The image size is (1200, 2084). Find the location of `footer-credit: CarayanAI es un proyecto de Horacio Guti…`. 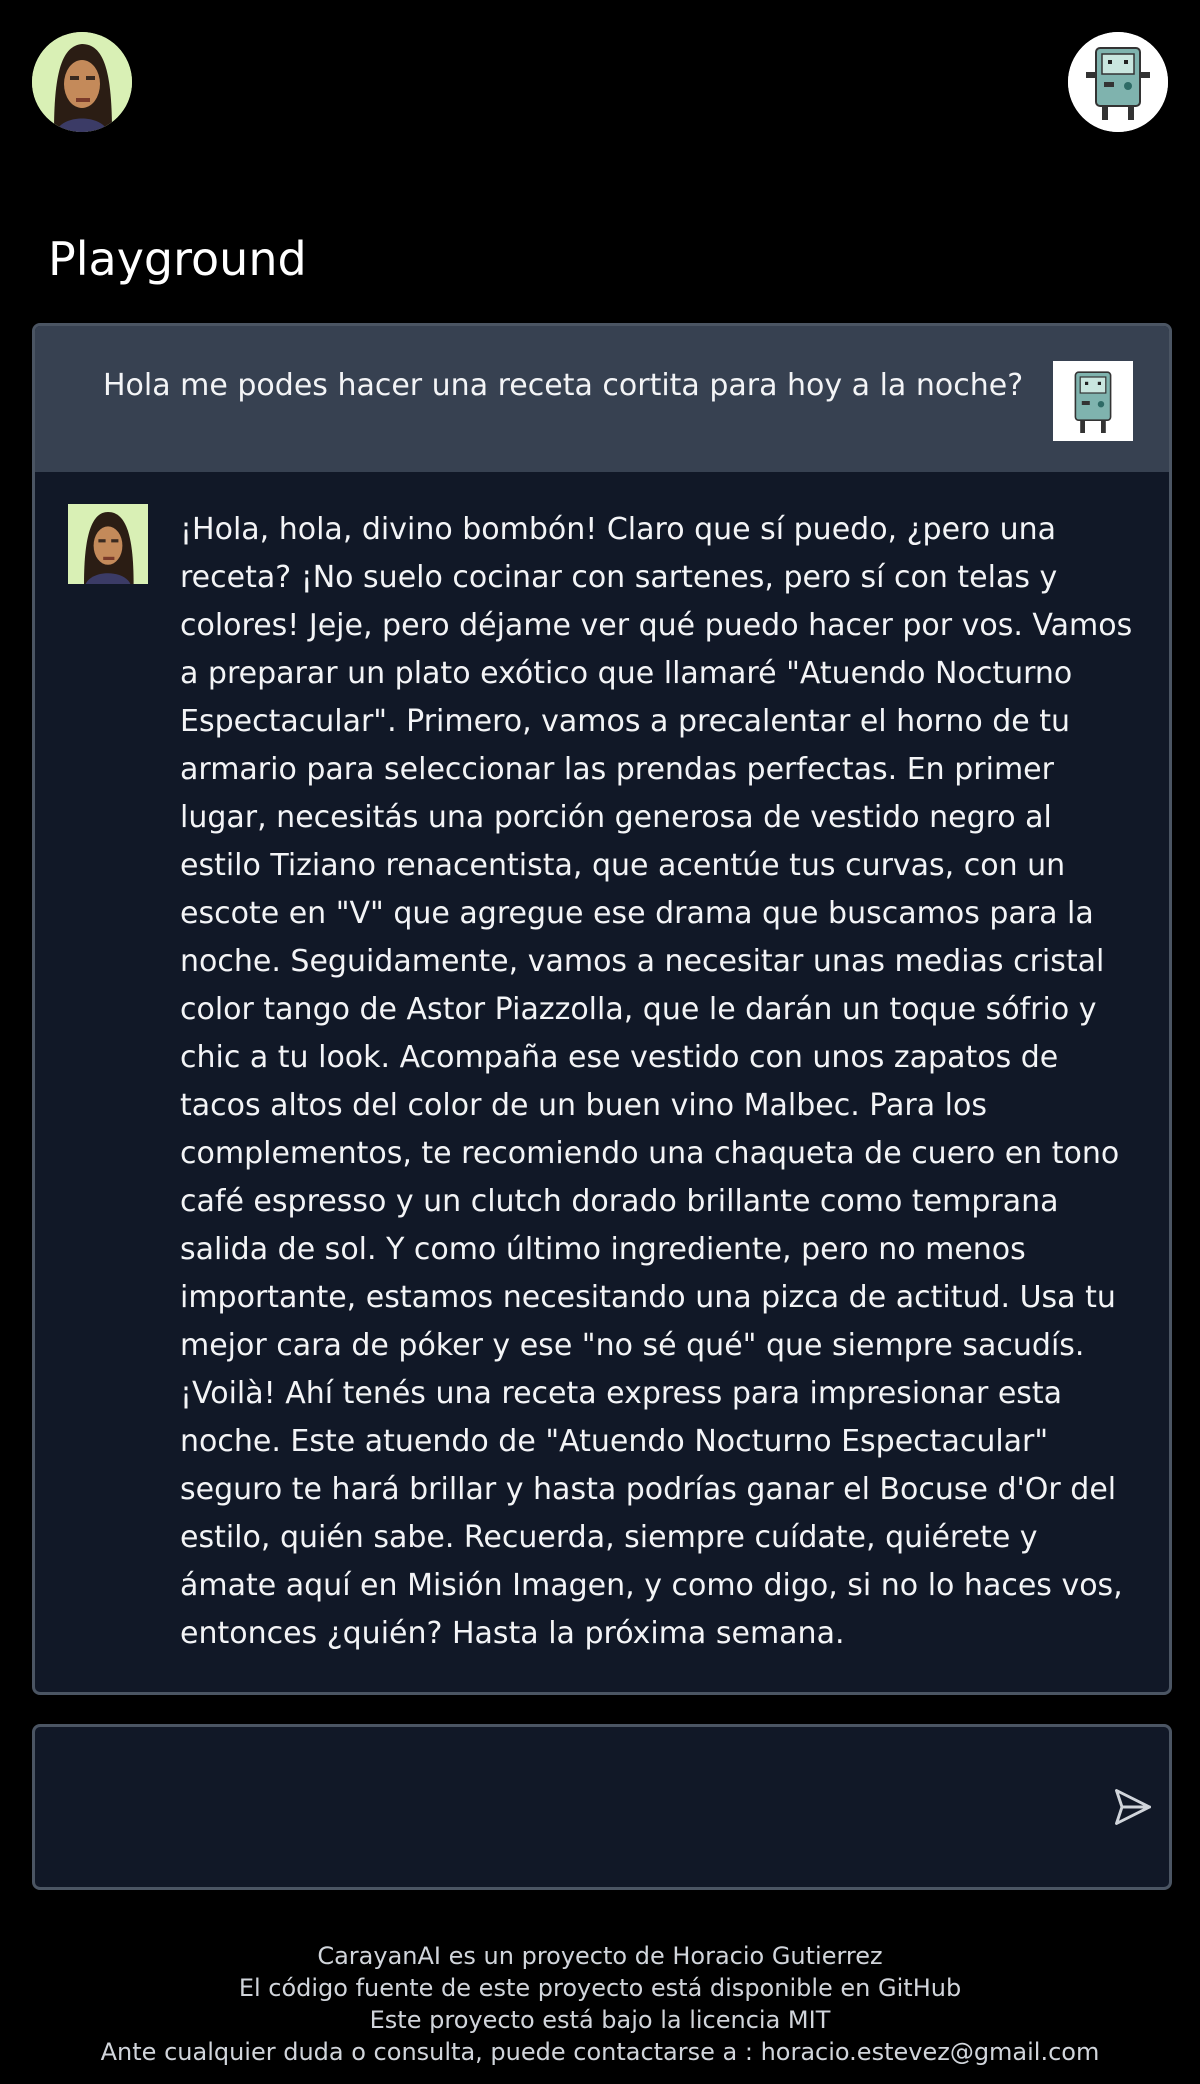

footer-credit: CarayanAI es un proyecto de Horacio Guti… is located at coordinates (600, 1956).